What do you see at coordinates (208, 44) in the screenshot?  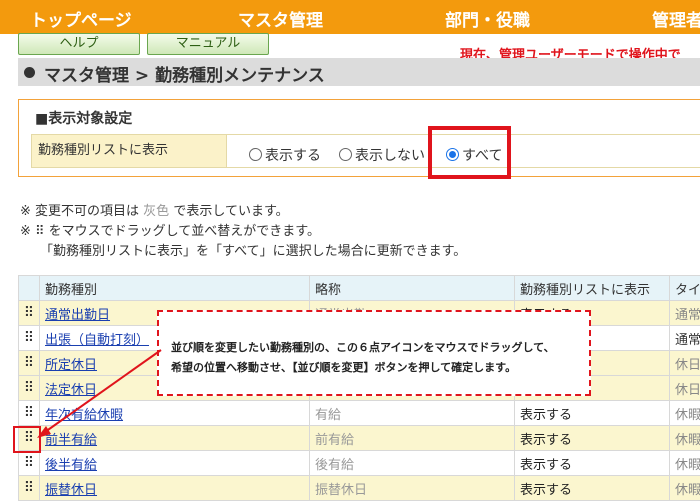 I see `manual-button: マニュアル` at bounding box center [208, 44].